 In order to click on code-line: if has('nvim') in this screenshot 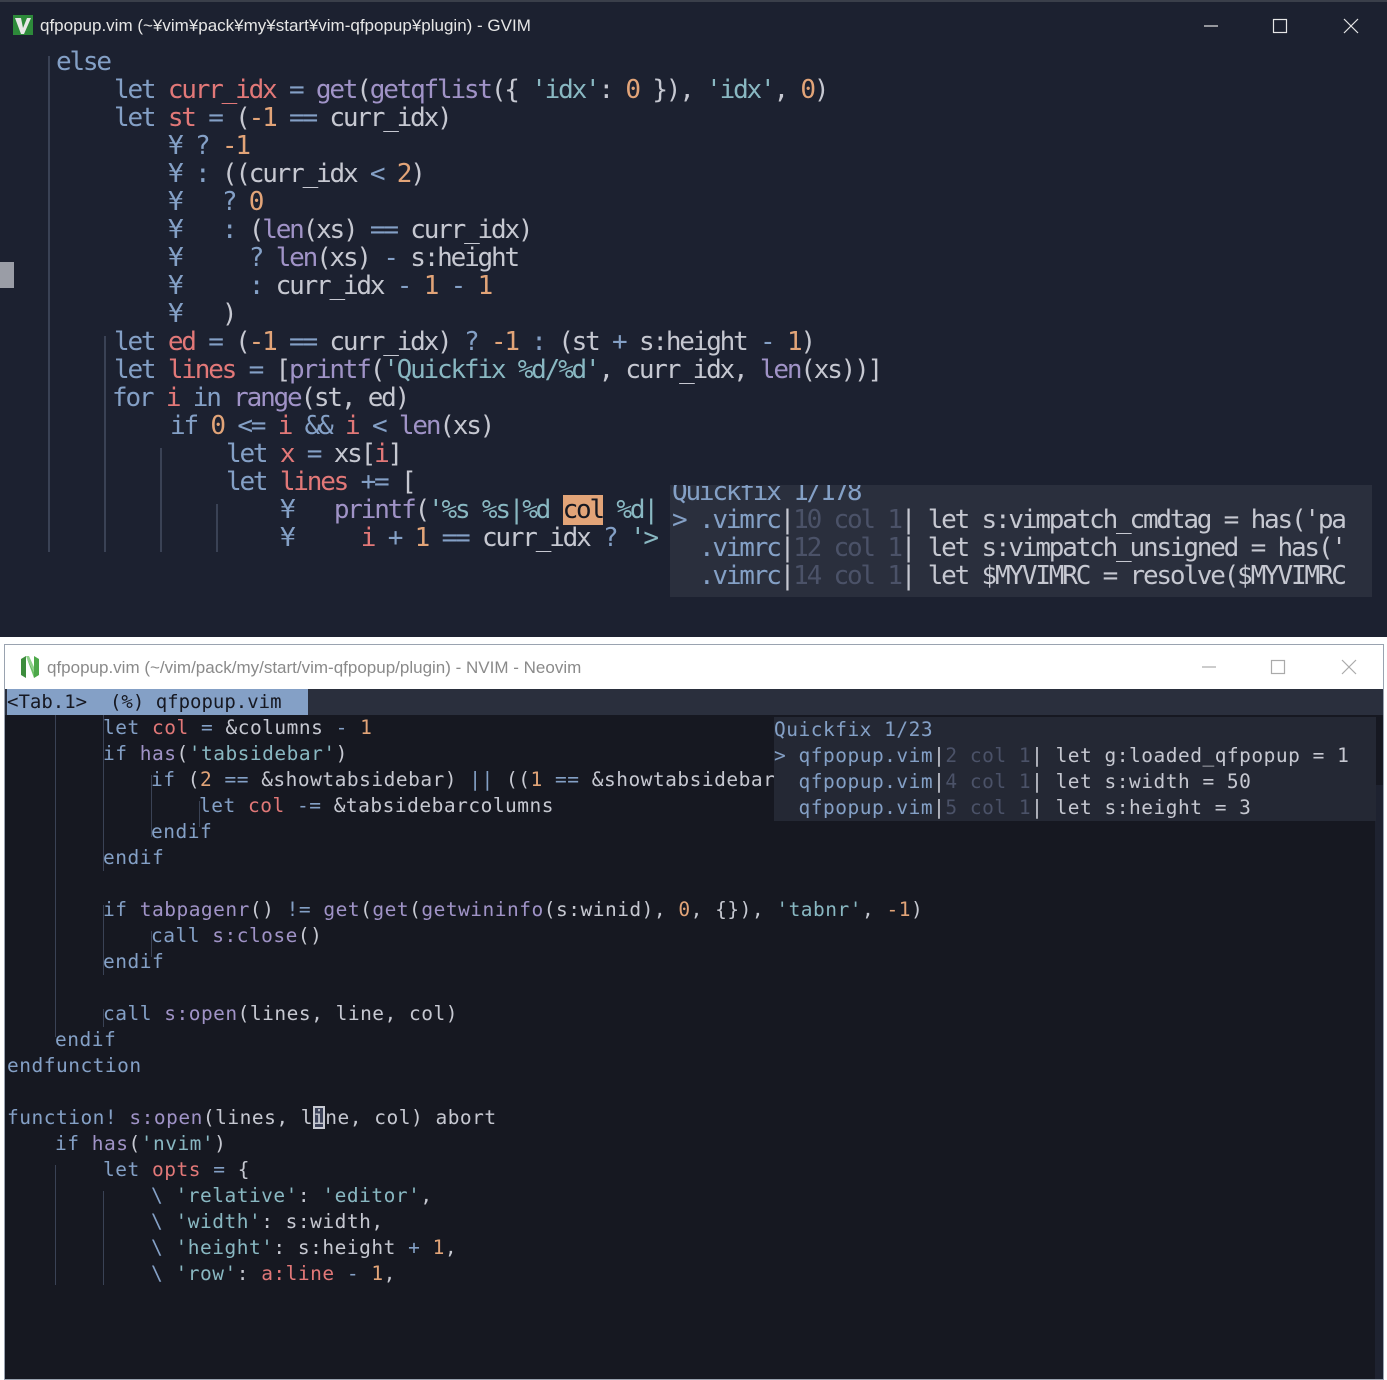, I will do `click(141, 1143)`.